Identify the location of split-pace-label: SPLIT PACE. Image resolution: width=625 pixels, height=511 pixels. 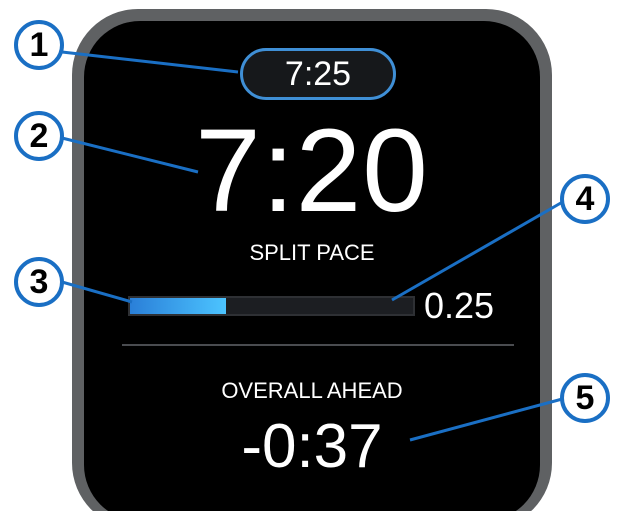
(312, 252).